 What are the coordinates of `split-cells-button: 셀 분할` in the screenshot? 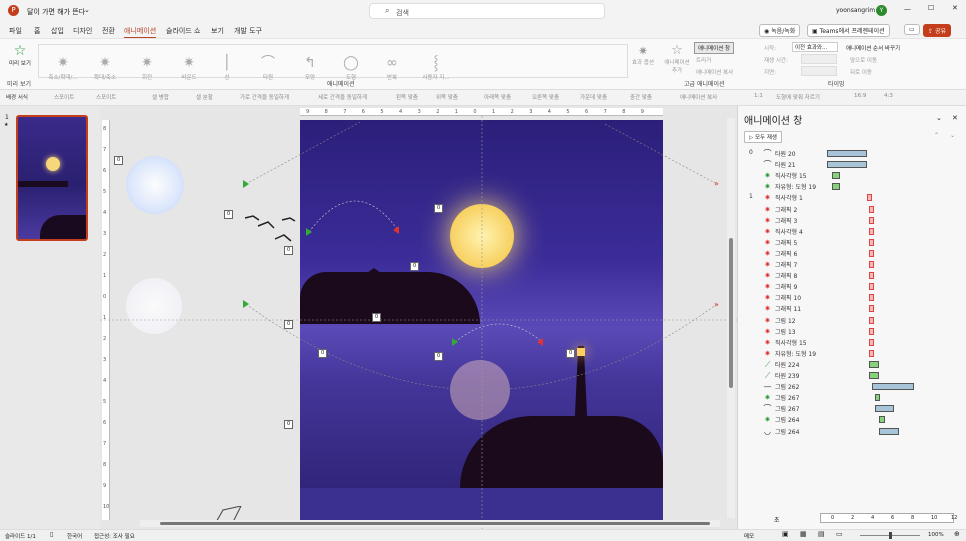 It's located at (204, 97).